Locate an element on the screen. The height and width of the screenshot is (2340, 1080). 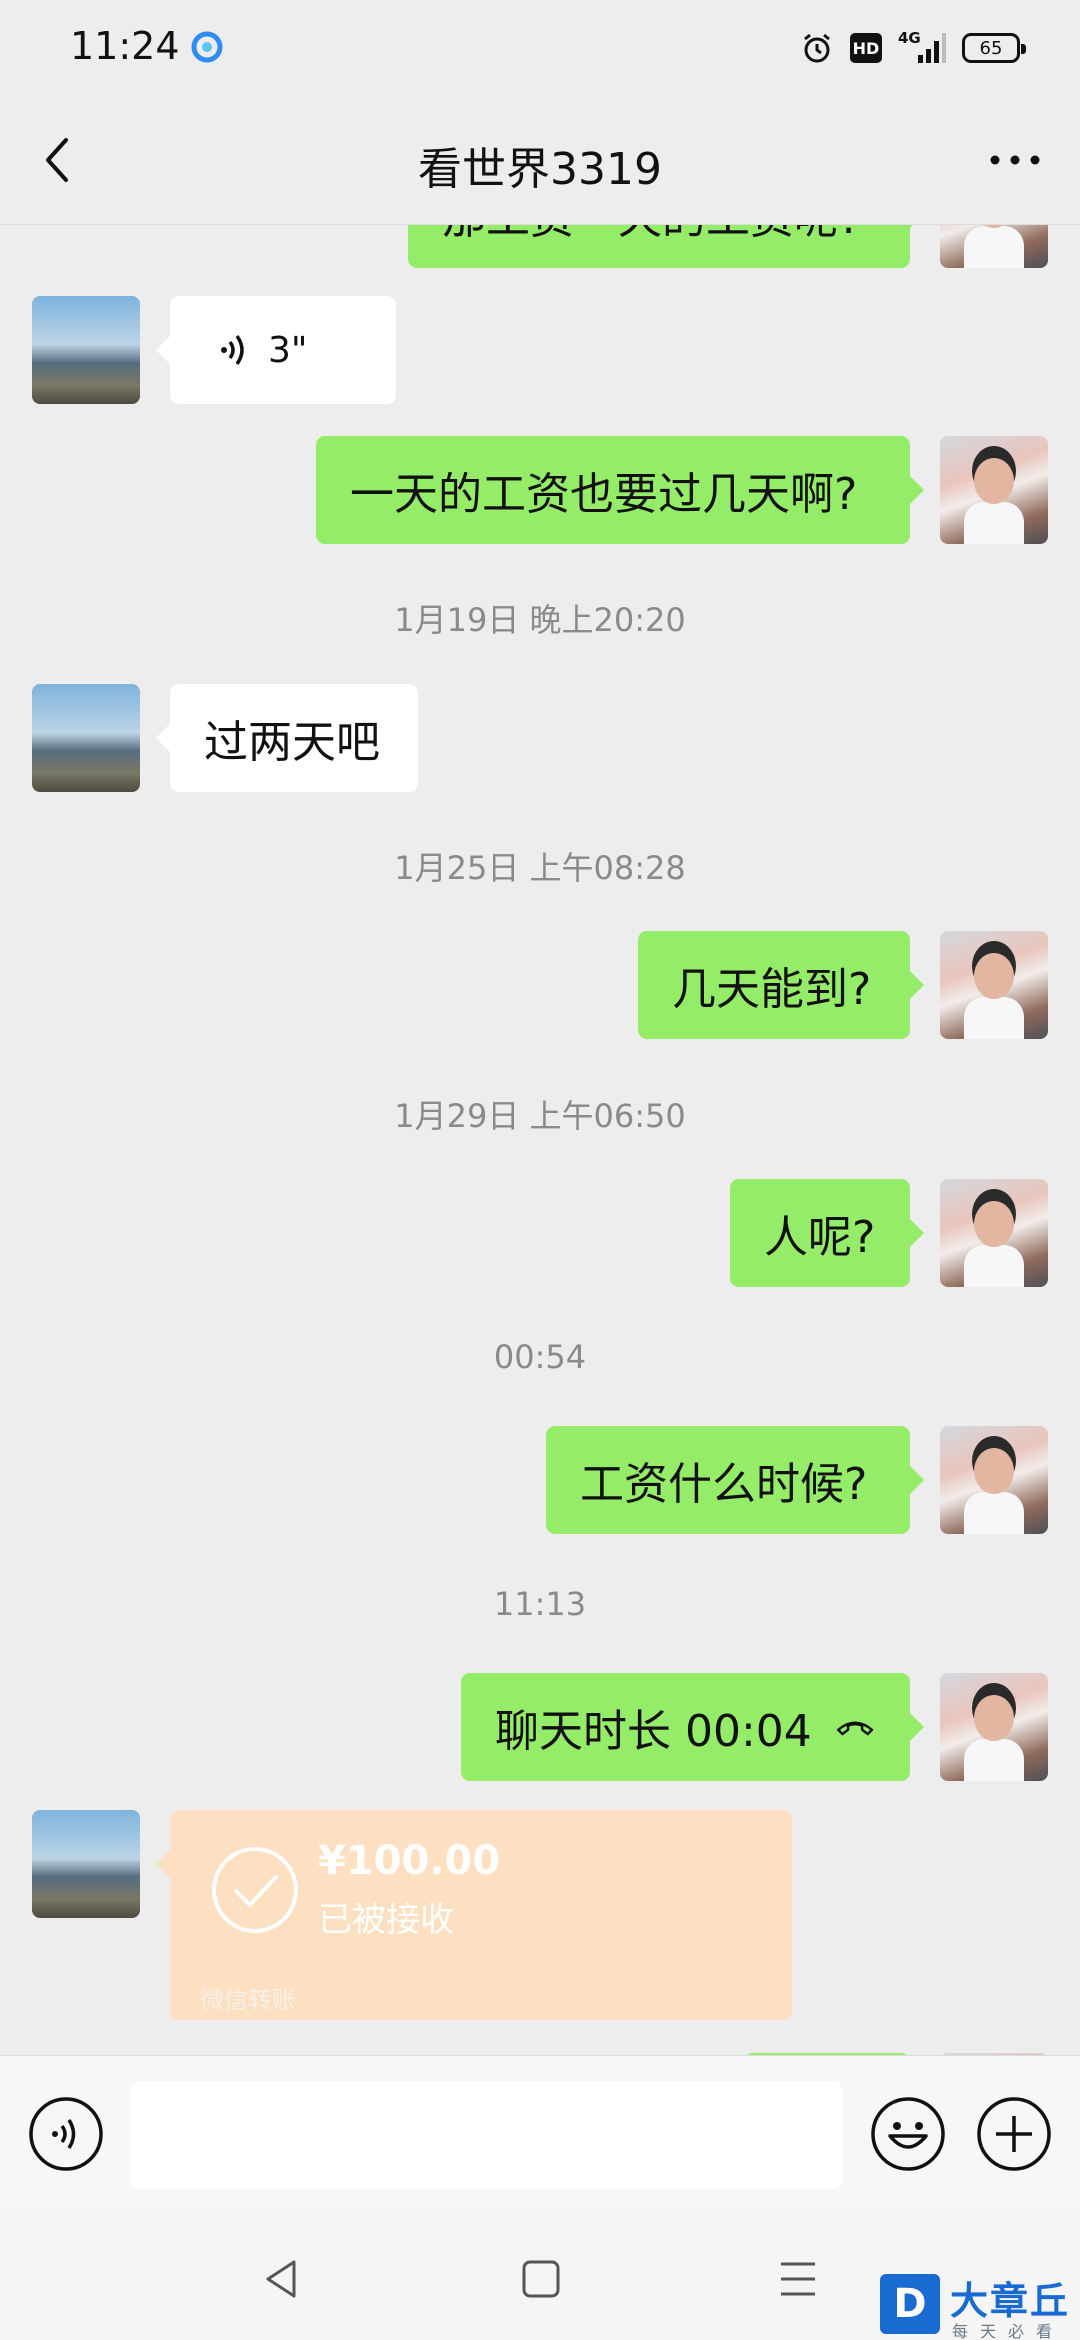
voice-input-icon is located at coordinates (66, 2134).